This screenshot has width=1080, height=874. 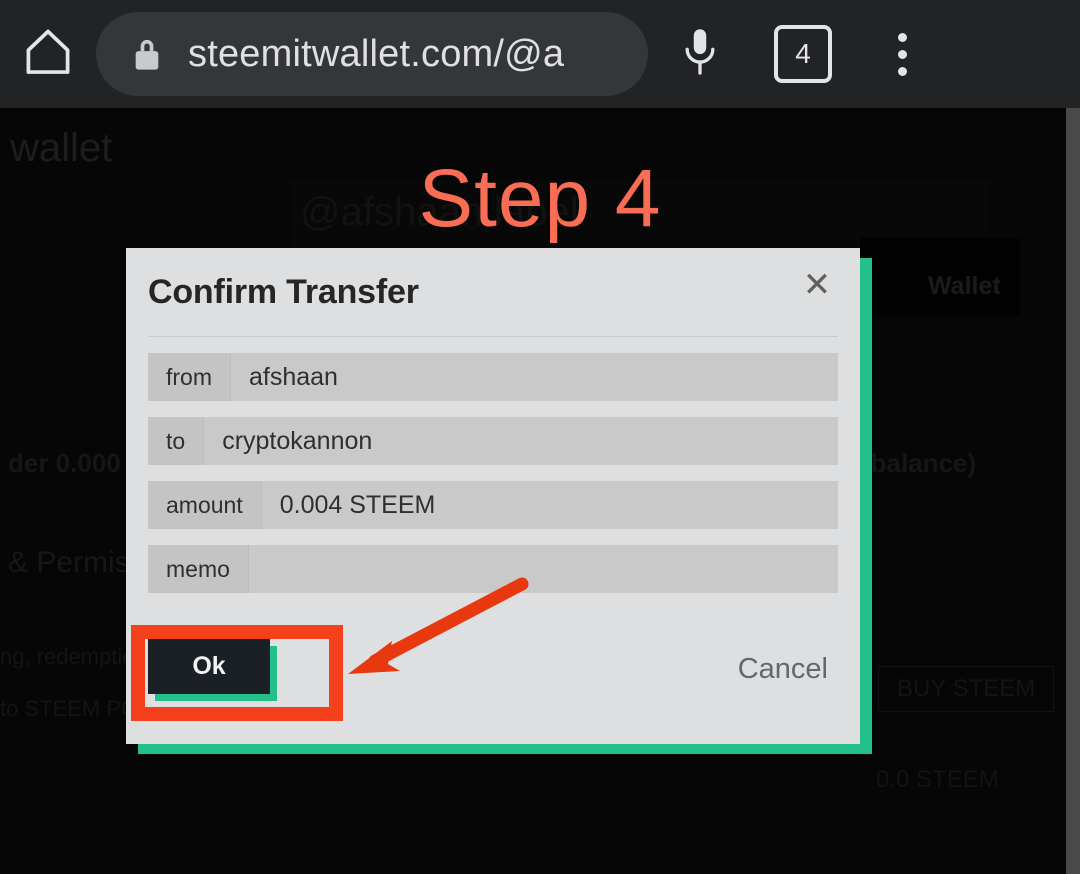 What do you see at coordinates (902, 71) in the screenshot?
I see `overflow-menu-icon-dot3` at bounding box center [902, 71].